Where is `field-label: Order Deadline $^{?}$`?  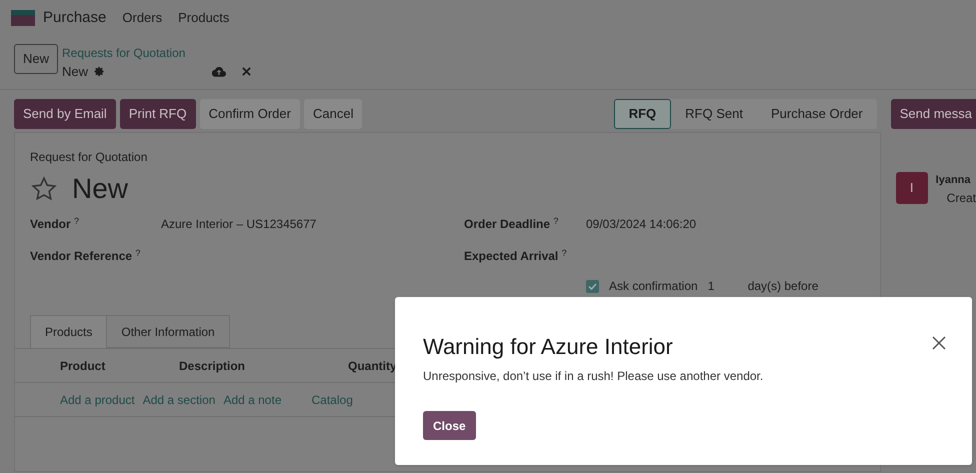
field-label: Order Deadline $^{?}$ is located at coordinates (512, 224).